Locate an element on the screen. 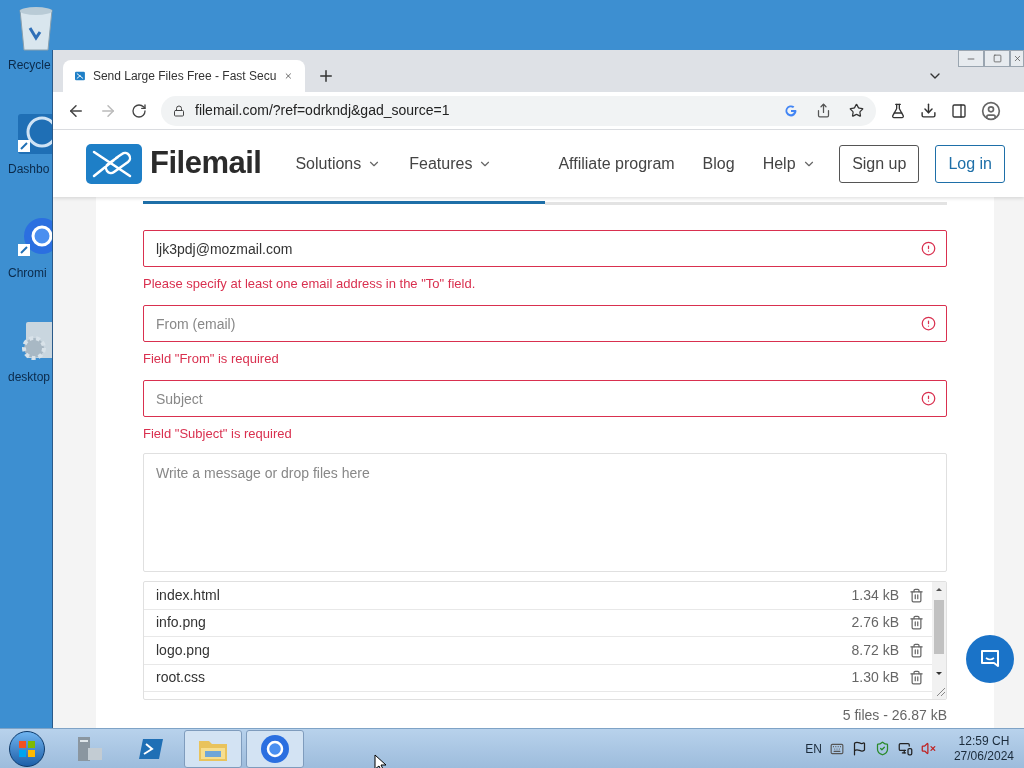  google-icon is located at coordinates (791, 110).